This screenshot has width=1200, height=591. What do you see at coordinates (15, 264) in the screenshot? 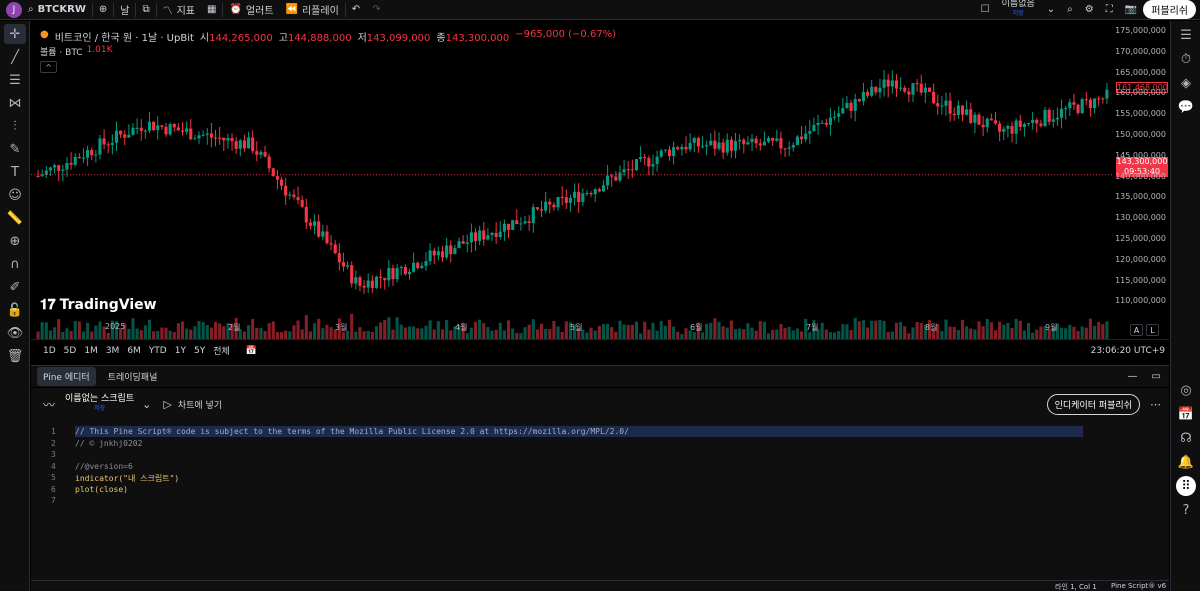
I see `magnet-icon: ∩` at bounding box center [15, 264].